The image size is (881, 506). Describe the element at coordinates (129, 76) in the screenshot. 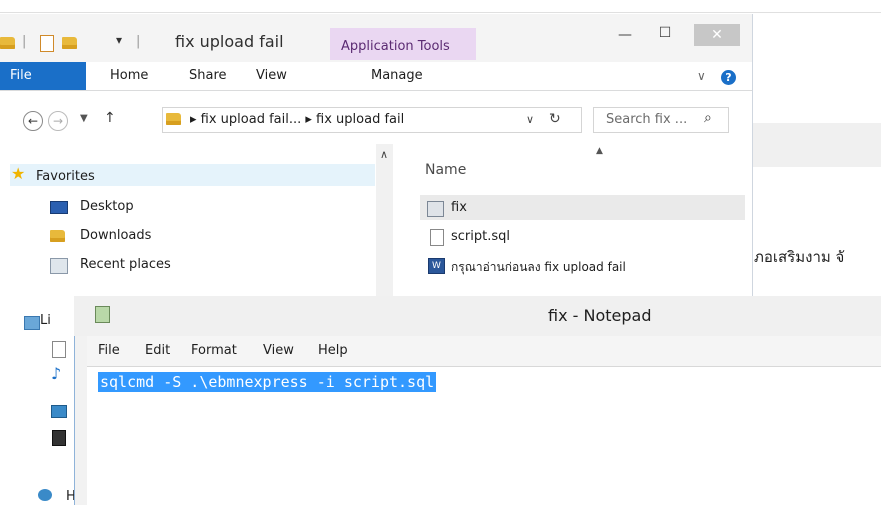

I see `tab-home: Home` at that location.